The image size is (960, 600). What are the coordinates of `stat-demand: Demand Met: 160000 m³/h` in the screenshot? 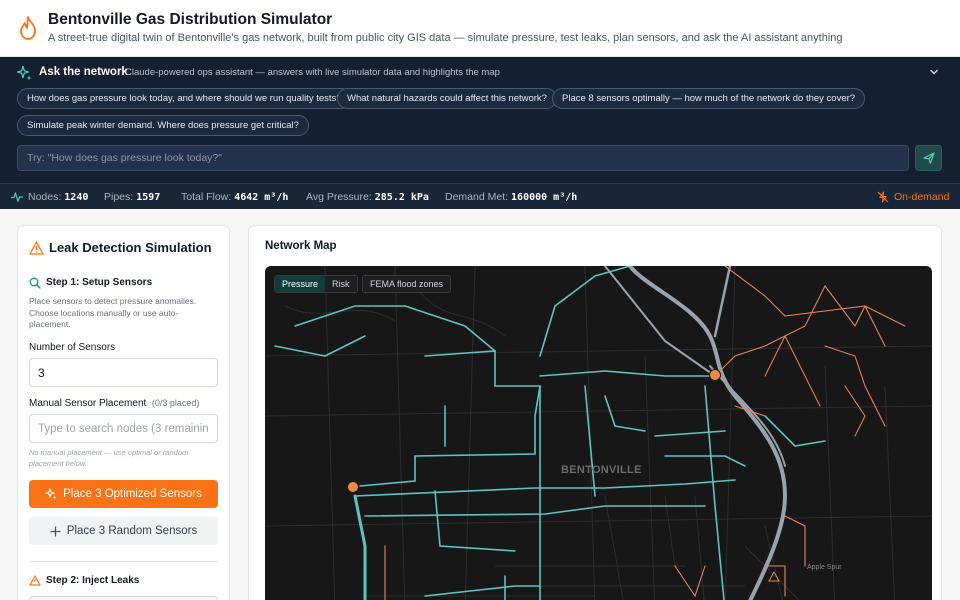 It's located at (511, 197).